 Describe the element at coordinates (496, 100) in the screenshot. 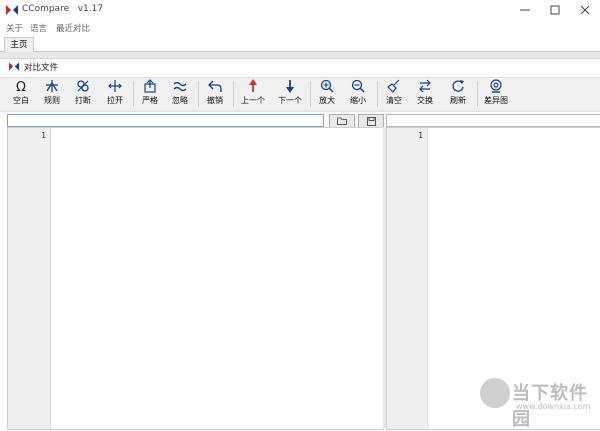

I see `diff-map-label: 差异图` at that location.